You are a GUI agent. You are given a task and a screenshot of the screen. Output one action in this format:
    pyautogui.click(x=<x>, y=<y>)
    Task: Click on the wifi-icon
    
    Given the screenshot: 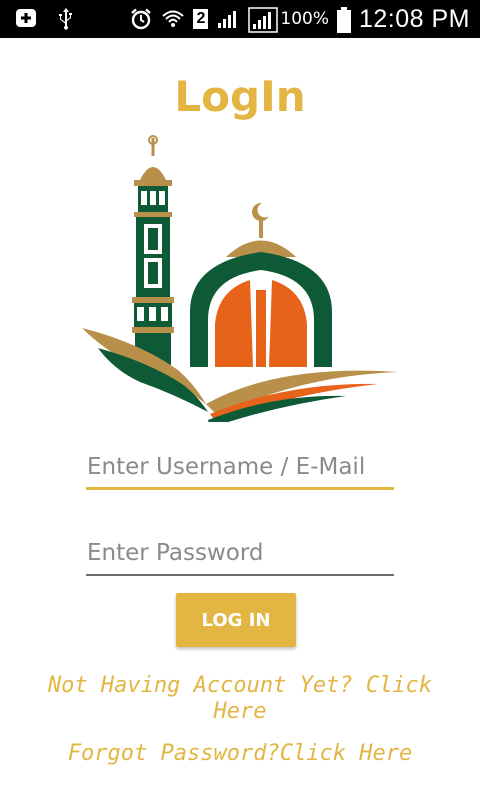 What is the action you would take?
    pyautogui.click(x=173, y=19)
    